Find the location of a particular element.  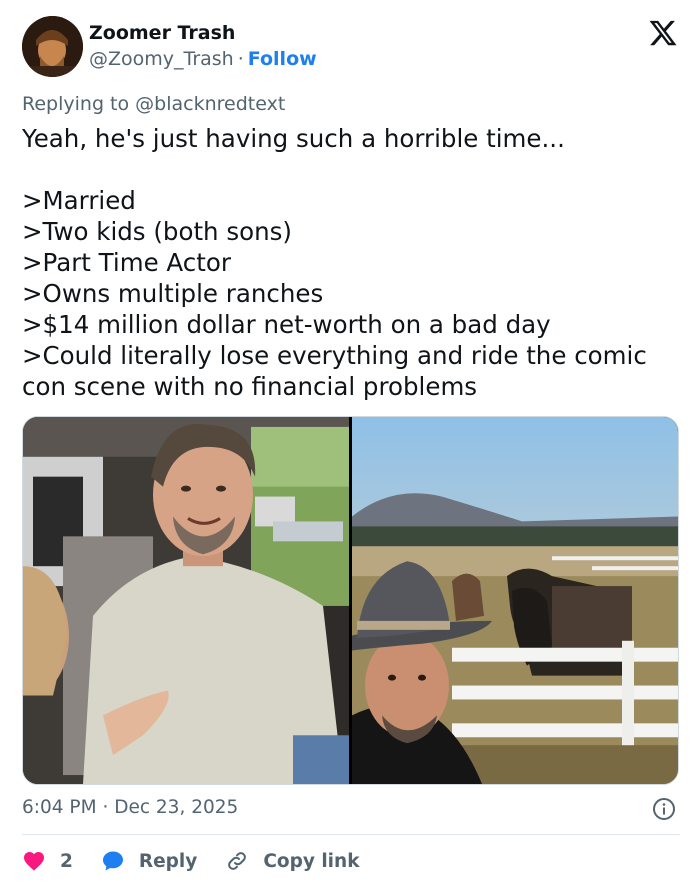

reply-mention: @blacknredtext is located at coordinates (210, 104).